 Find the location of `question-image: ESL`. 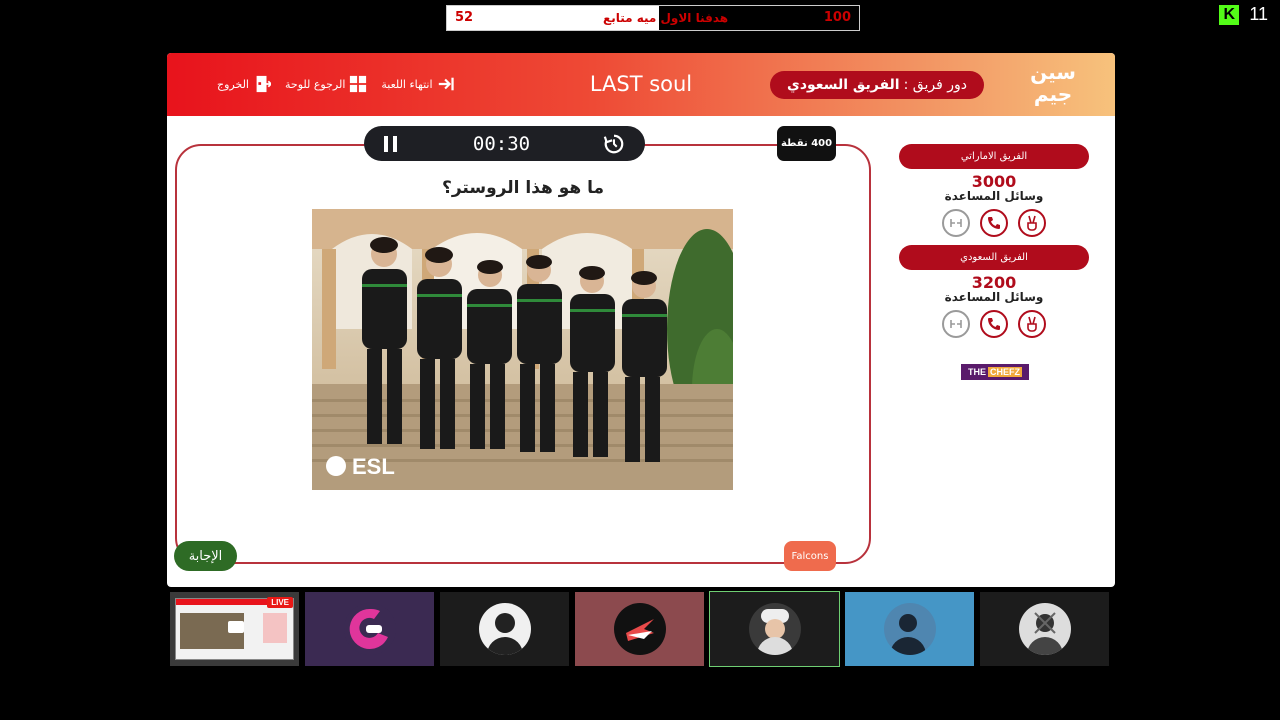

question-image: ESL is located at coordinates (522, 349).